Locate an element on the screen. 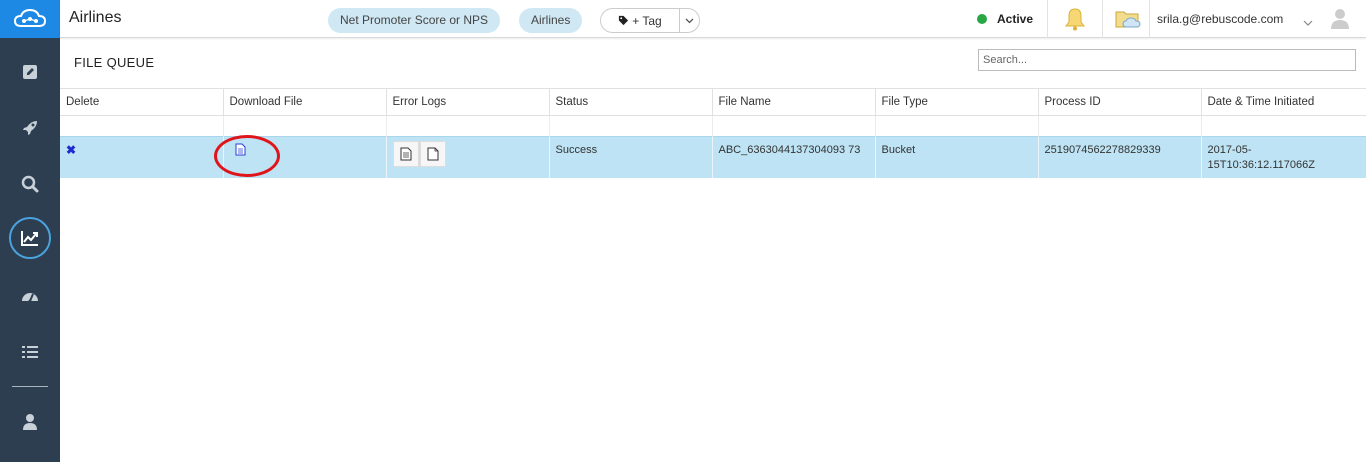 The height and width of the screenshot is (462, 1366). notifications-button is located at coordinates (1075, 19).